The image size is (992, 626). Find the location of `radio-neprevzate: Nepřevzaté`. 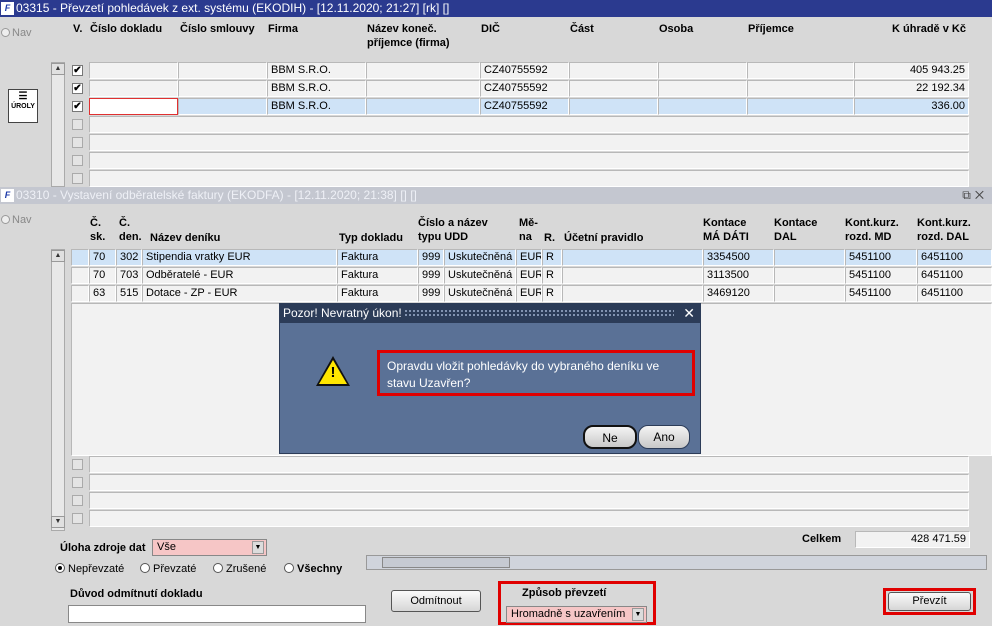

radio-neprevzate: Nepřevzaté is located at coordinates (89, 569).